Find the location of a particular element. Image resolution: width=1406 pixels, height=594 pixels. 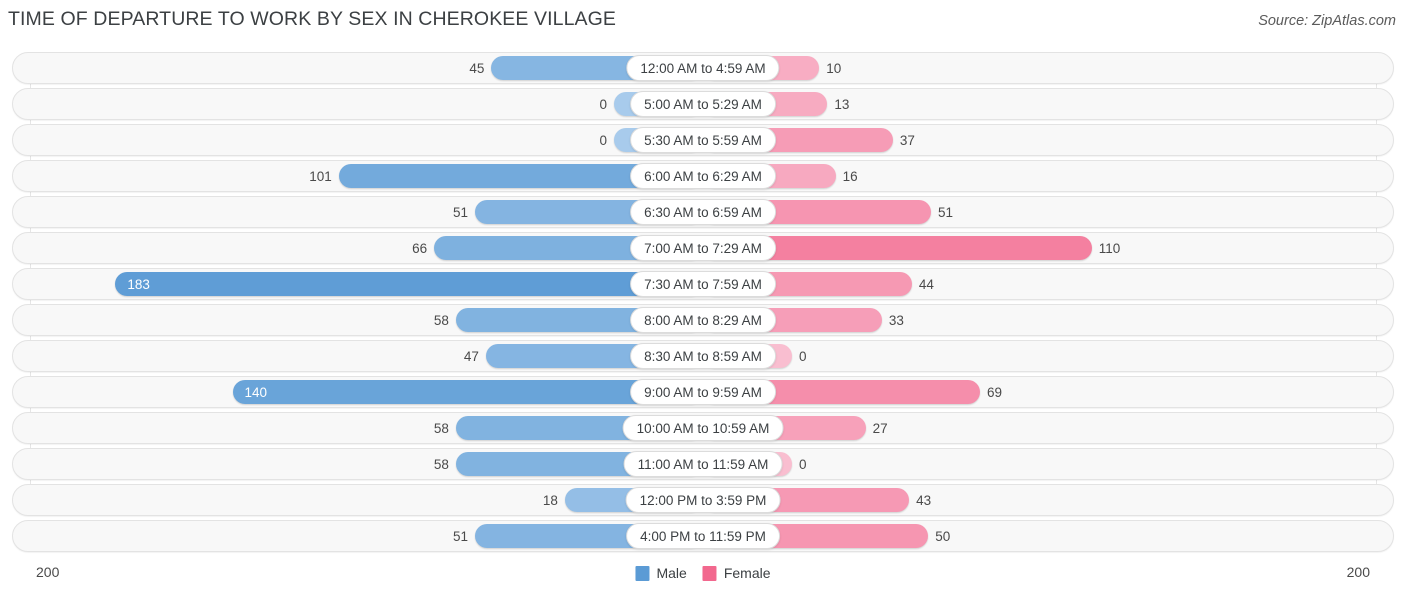

category-label: 5:00 AM to 5:29 AM is located at coordinates (703, 104).